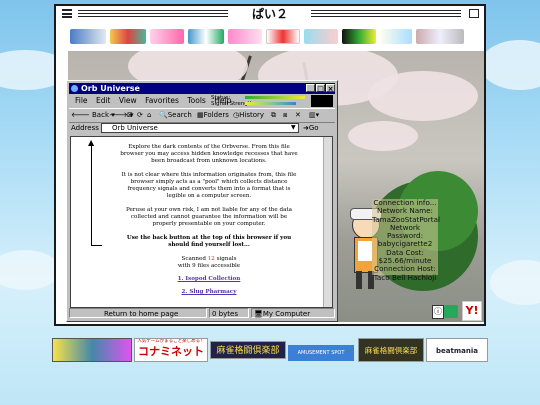  Describe the element at coordinates (474, 13) in the screenshot. I see `close-box-icon` at that location.